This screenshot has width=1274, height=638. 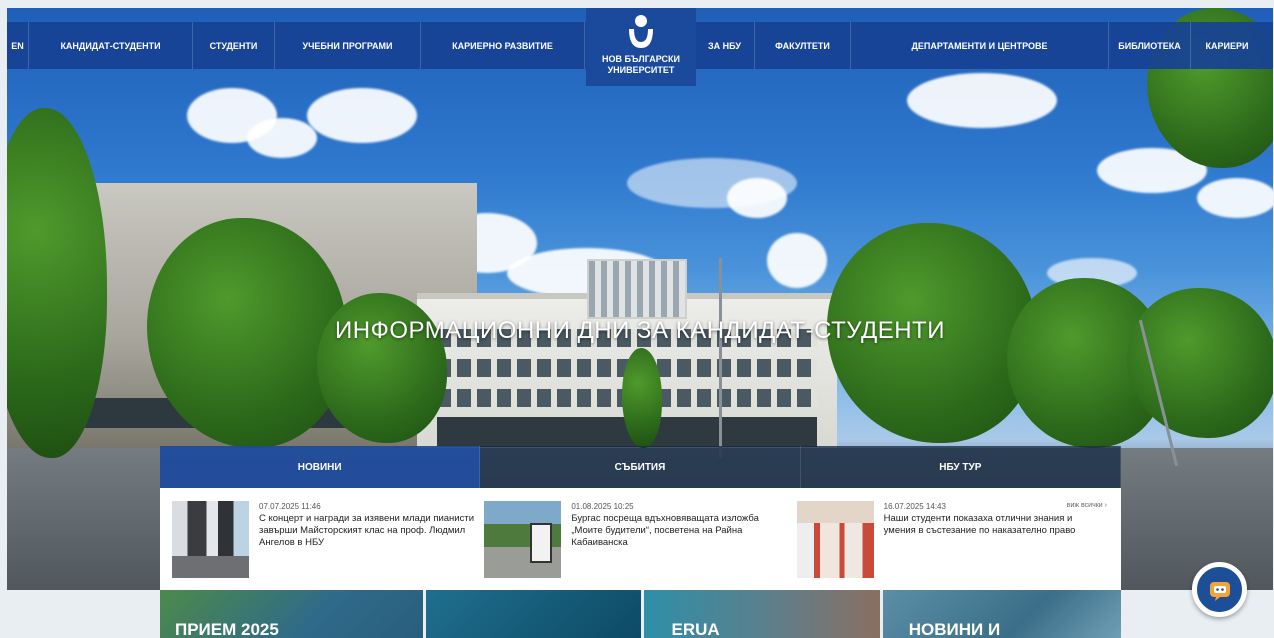 I want to click on tab-events: СЪБИТИЯ, so click(x=640, y=467).